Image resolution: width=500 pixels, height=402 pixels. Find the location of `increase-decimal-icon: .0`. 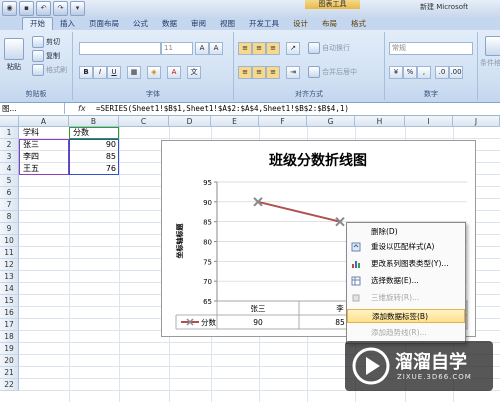

increase-decimal-icon: .0 is located at coordinates (442, 72).